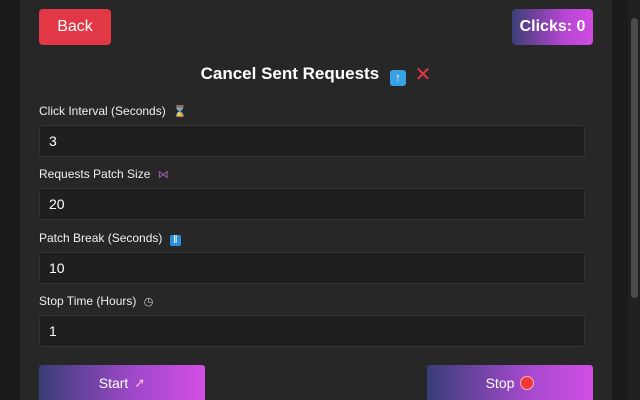 The width and height of the screenshot is (640, 400). I want to click on patch-size-input: 20, so click(312, 204).